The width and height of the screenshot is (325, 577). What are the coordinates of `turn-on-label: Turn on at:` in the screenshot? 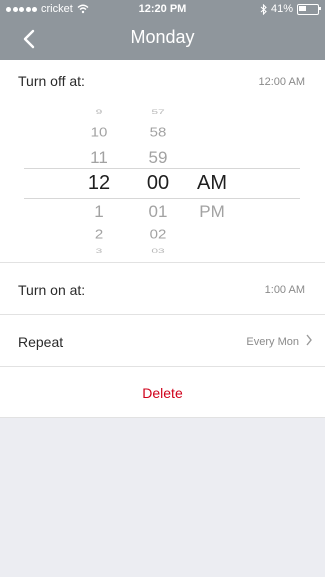 It's located at (51, 290).